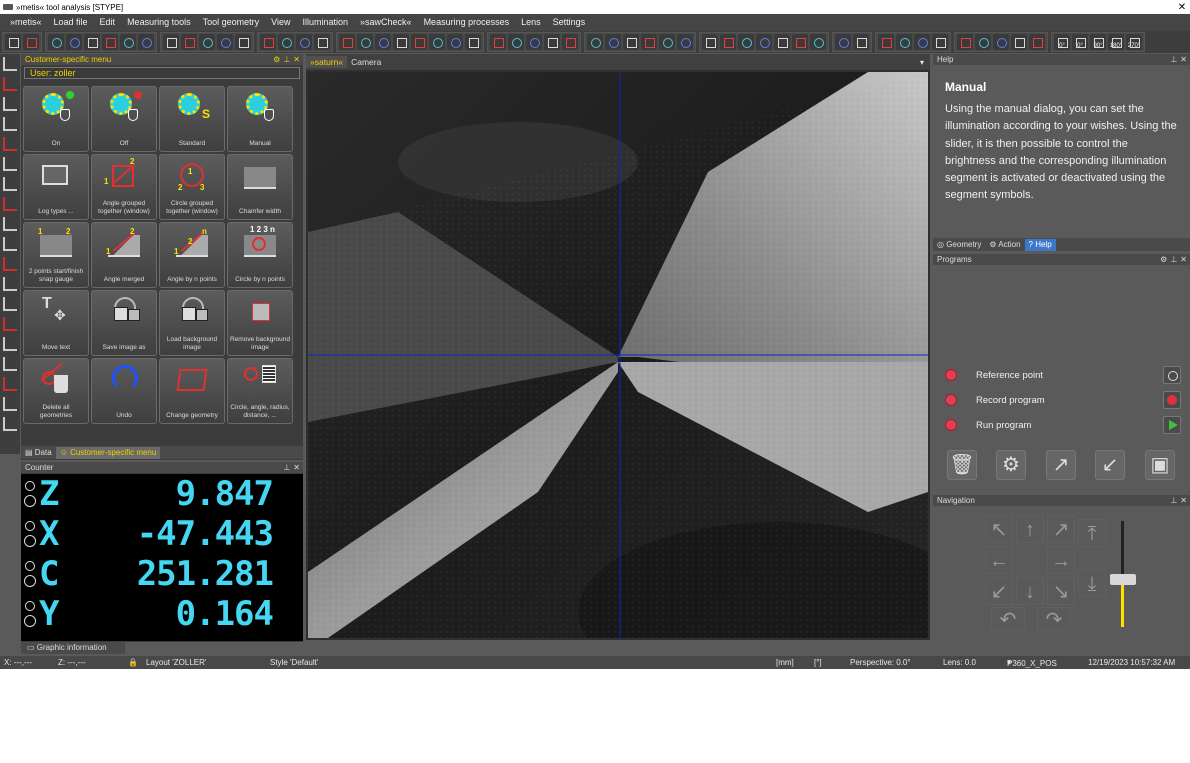 This screenshot has height=763, width=1190. What do you see at coordinates (124, 119) in the screenshot?
I see `tile-illumination-off: Off` at bounding box center [124, 119].